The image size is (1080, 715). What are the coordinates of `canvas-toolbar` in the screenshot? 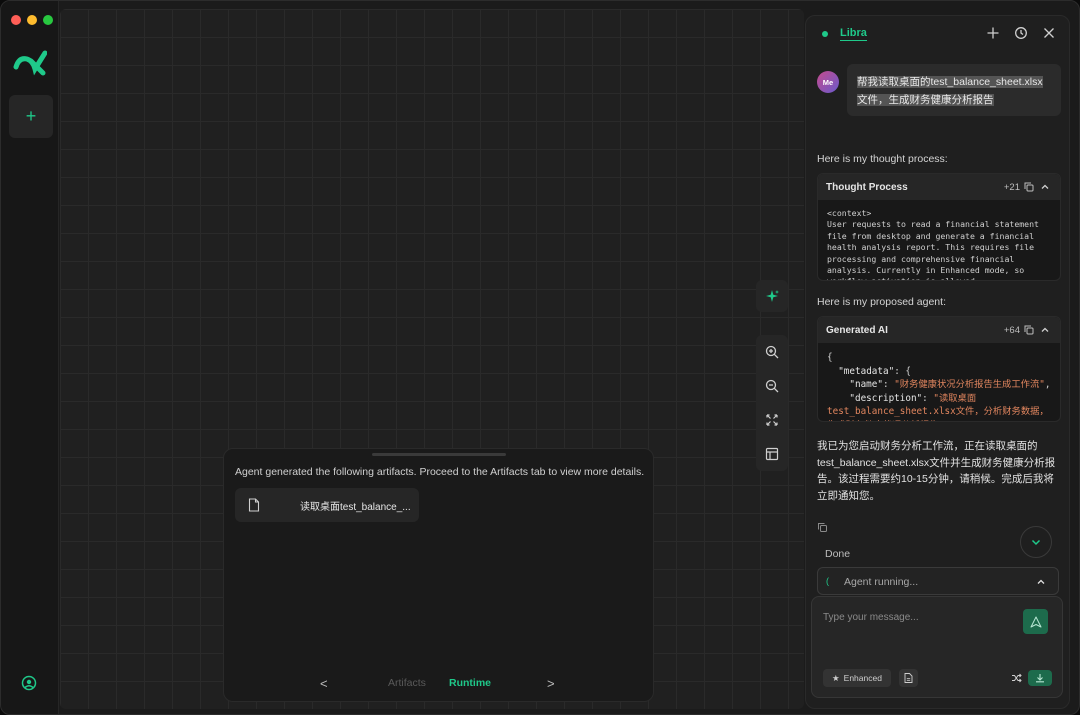 It's located at (772, 403).